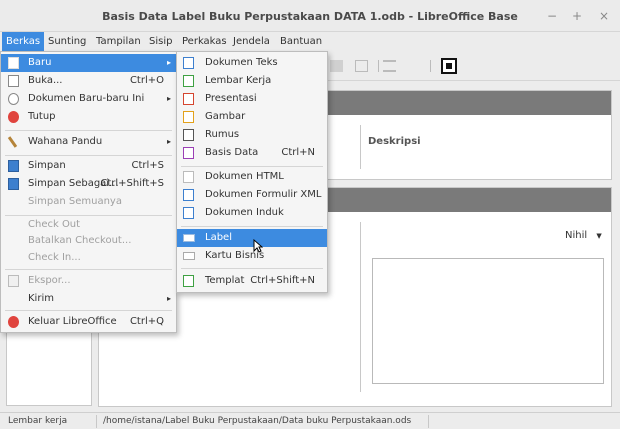  I want to click on math-icon, so click(188, 135).